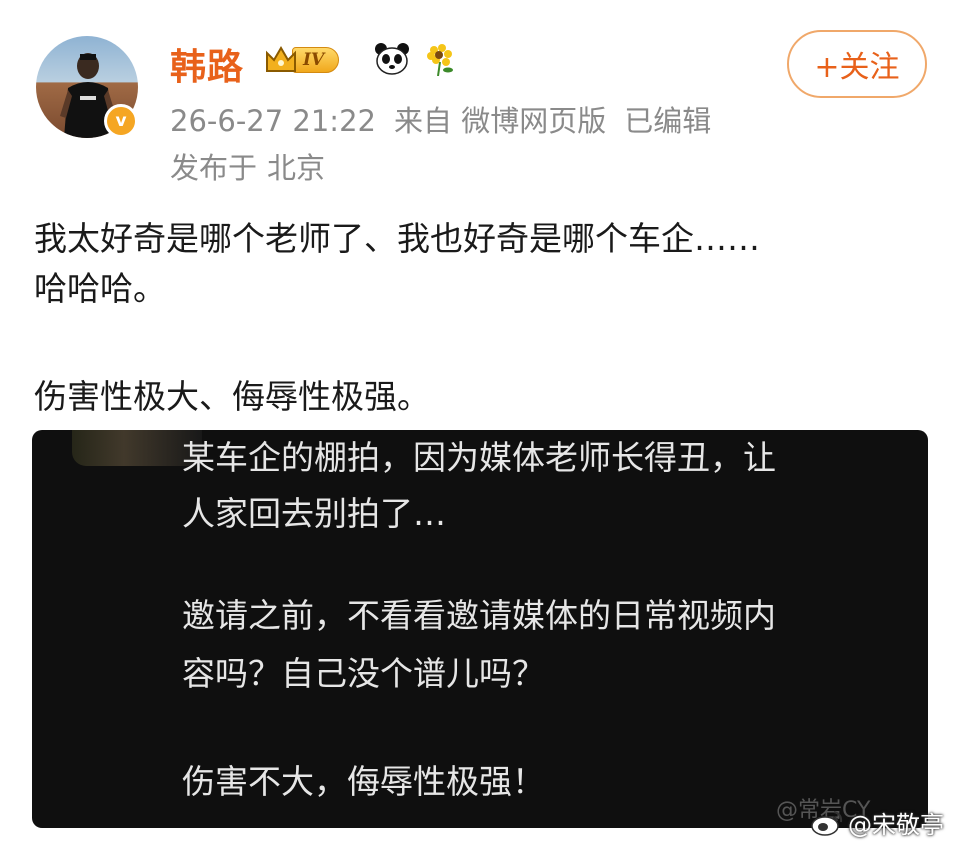 This screenshot has width=960, height=845. I want to click on level-label: IV, so click(316, 60).